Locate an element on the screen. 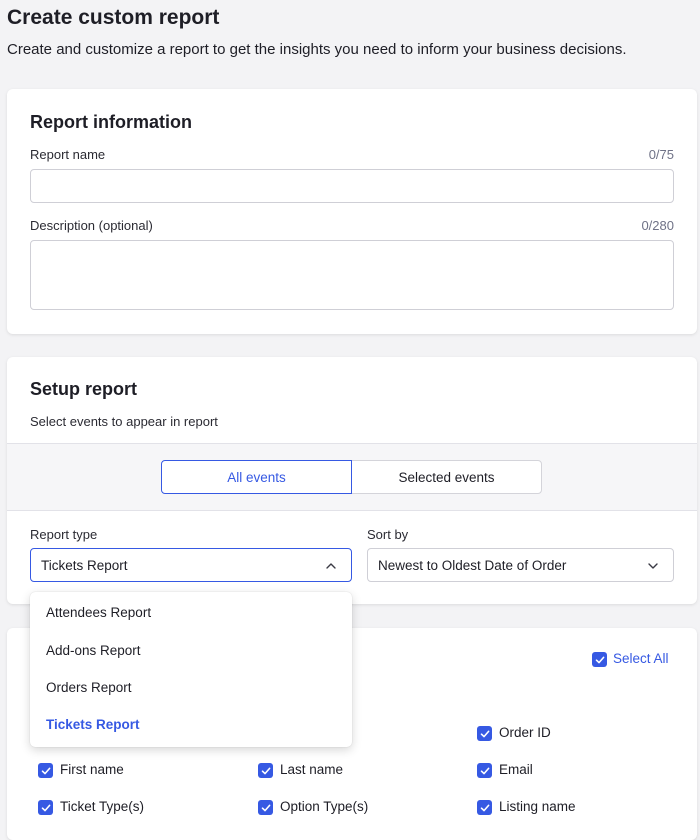 The image size is (700, 840). field-checkbox-listing-name is located at coordinates (484, 807).